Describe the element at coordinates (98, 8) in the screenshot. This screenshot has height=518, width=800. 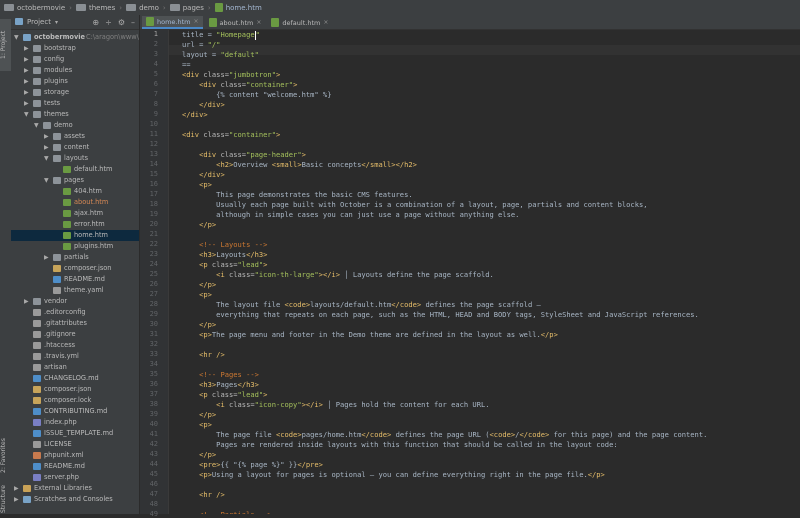
I see `breadcrumb-item: themes ›` at that location.